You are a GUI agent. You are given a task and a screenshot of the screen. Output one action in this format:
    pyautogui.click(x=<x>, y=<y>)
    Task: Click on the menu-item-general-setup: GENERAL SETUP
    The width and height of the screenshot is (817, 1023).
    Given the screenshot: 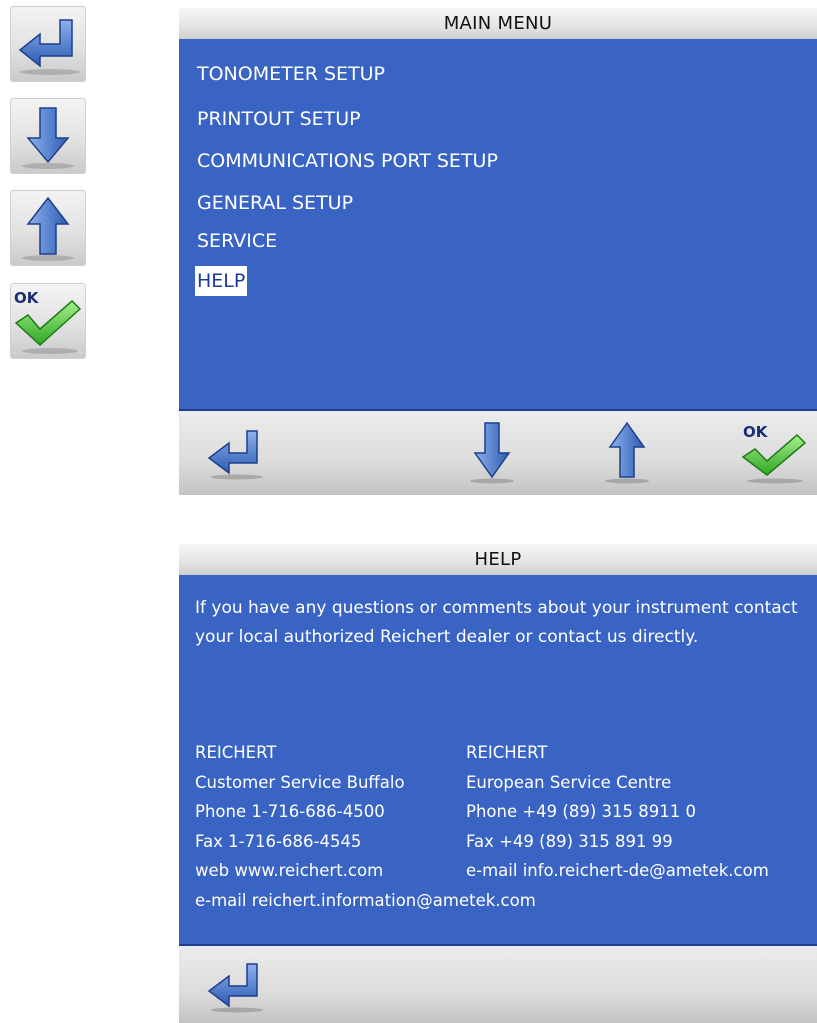 What is the action you would take?
    pyautogui.click(x=275, y=203)
    